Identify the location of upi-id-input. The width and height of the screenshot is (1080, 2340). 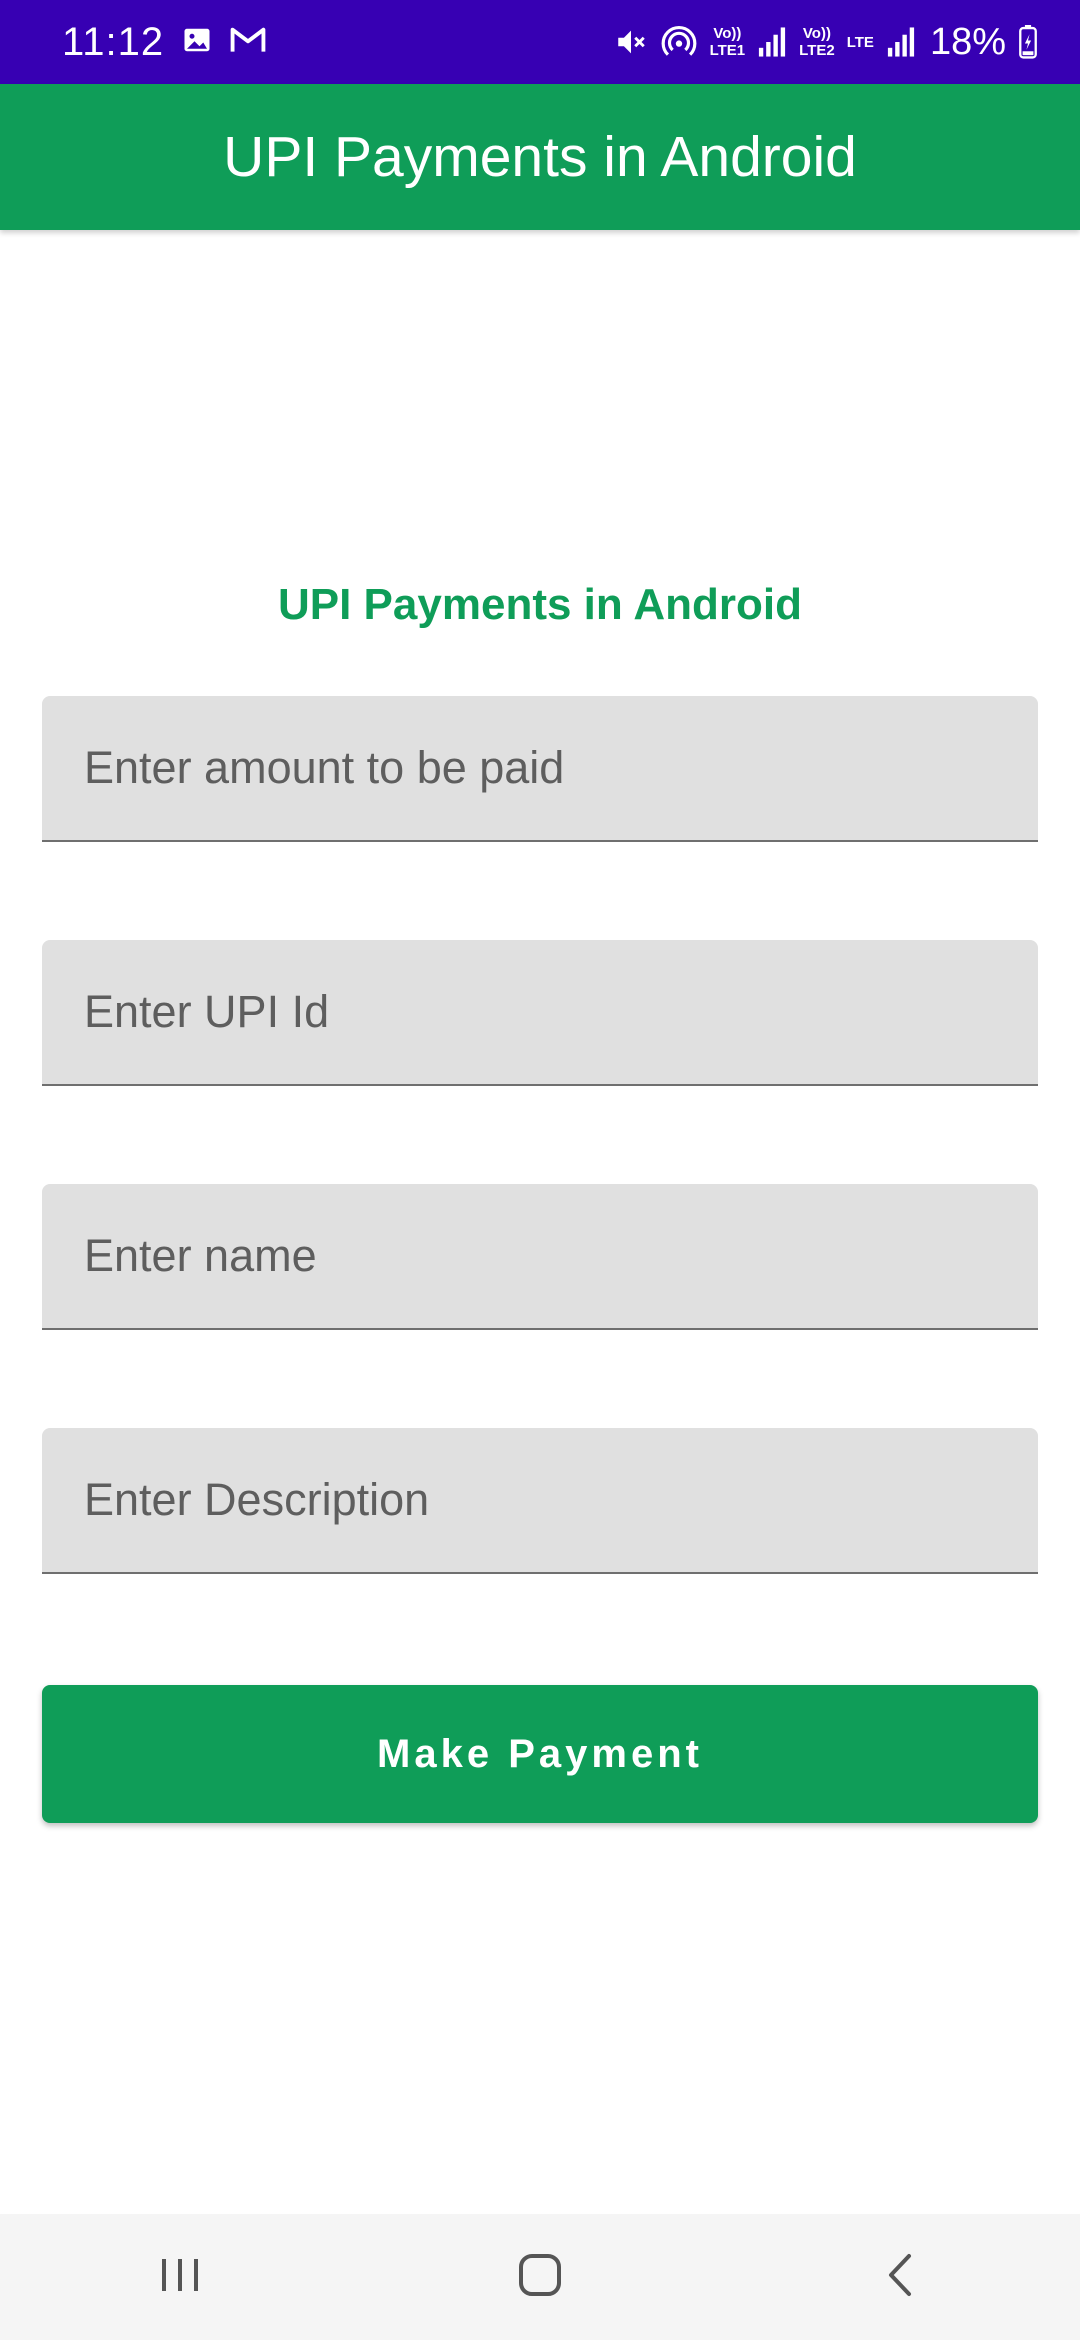
(540, 1012).